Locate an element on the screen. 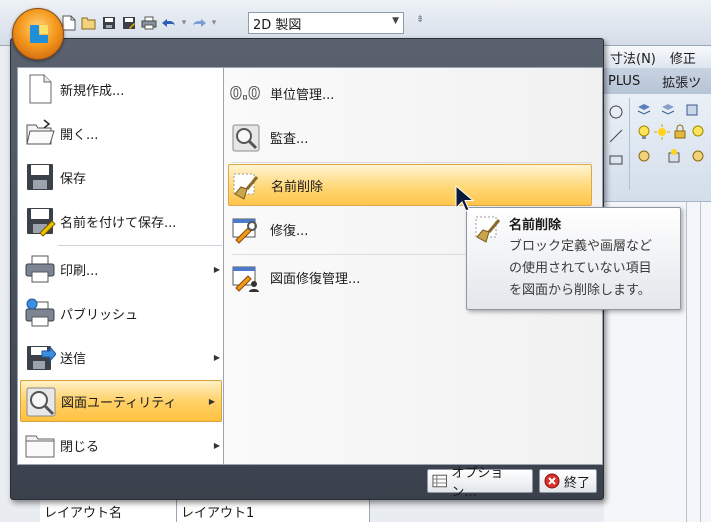  tab-extended-tools: 拡張ツ is located at coordinates (681, 81).